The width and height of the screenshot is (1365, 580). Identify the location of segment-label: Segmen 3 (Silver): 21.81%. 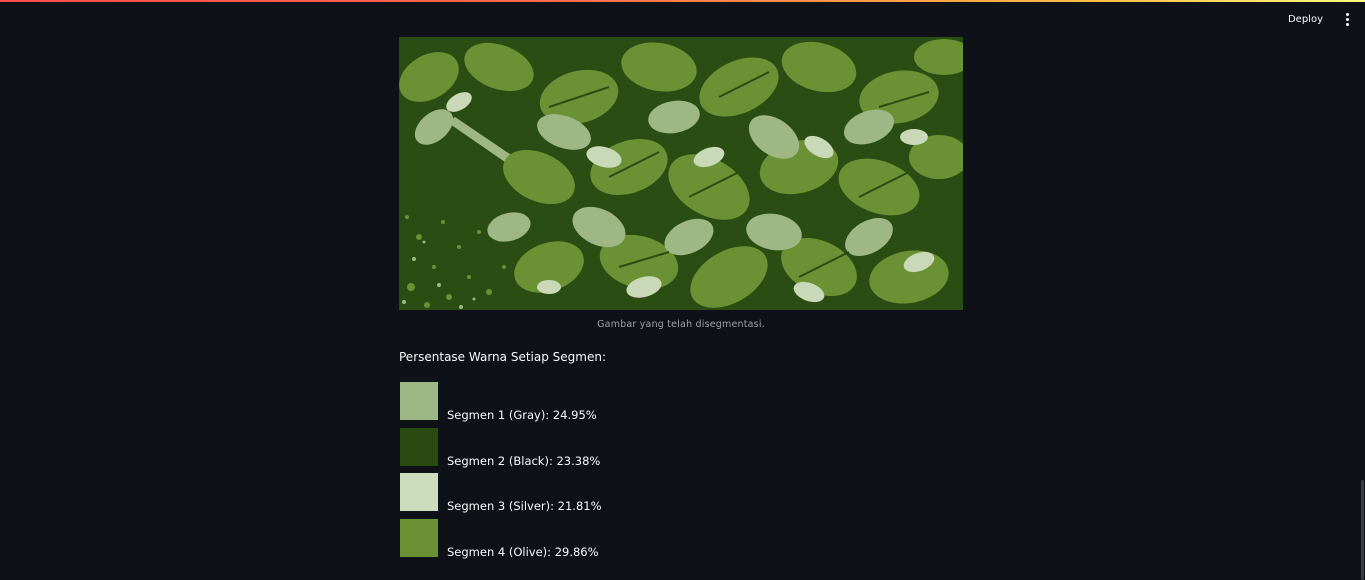
(524, 506).